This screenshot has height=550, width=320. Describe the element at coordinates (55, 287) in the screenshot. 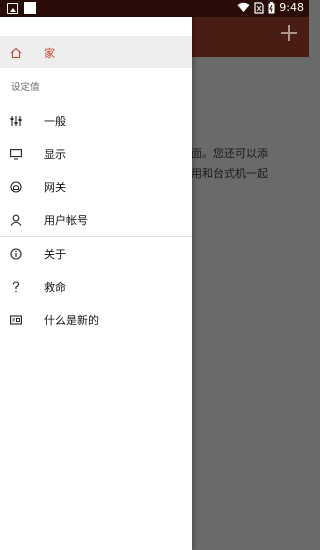

I see `drawer-item-label: 救命` at that location.